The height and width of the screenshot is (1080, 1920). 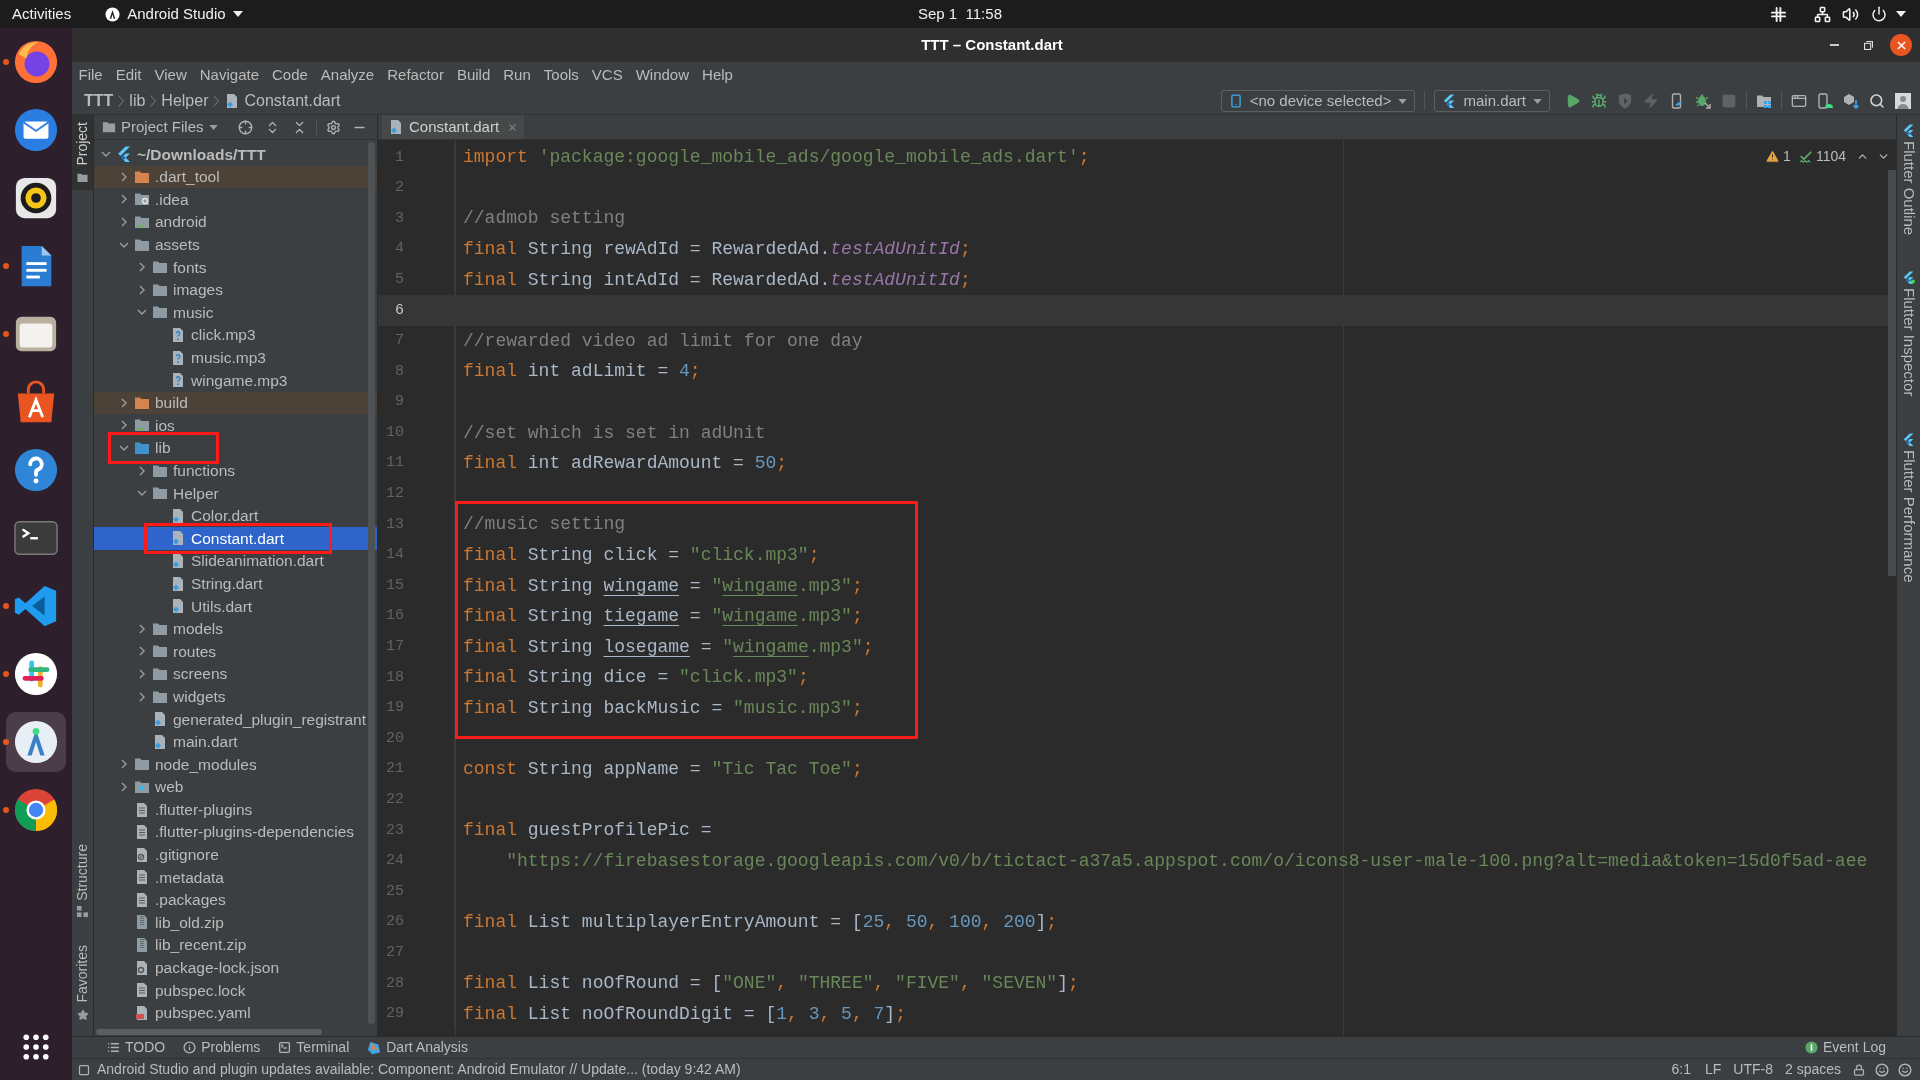 What do you see at coordinates (235, 470) in the screenshot?
I see `tree-item: functions` at bounding box center [235, 470].